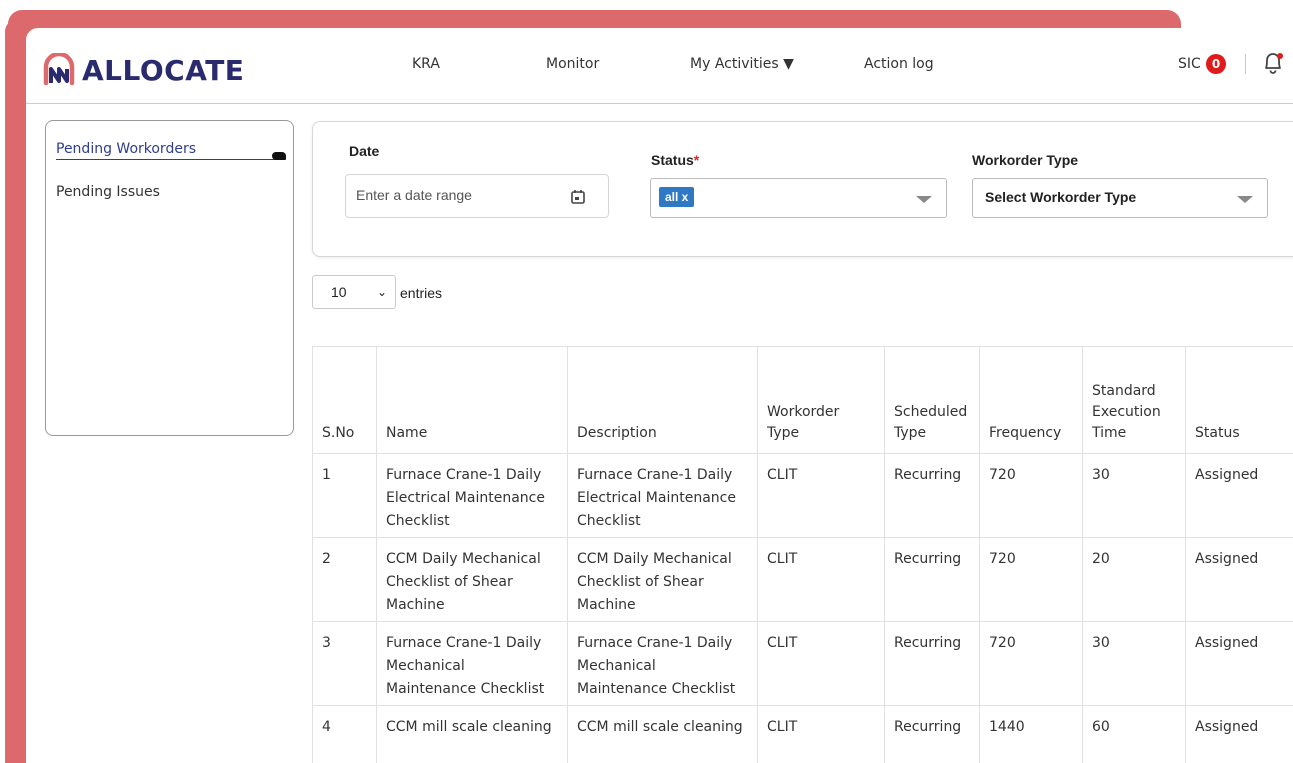 Image resolution: width=1293 pixels, height=763 pixels. What do you see at coordinates (382, 292) in the screenshot?
I see `chevron-down-icon: ⌄` at bounding box center [382, 292].